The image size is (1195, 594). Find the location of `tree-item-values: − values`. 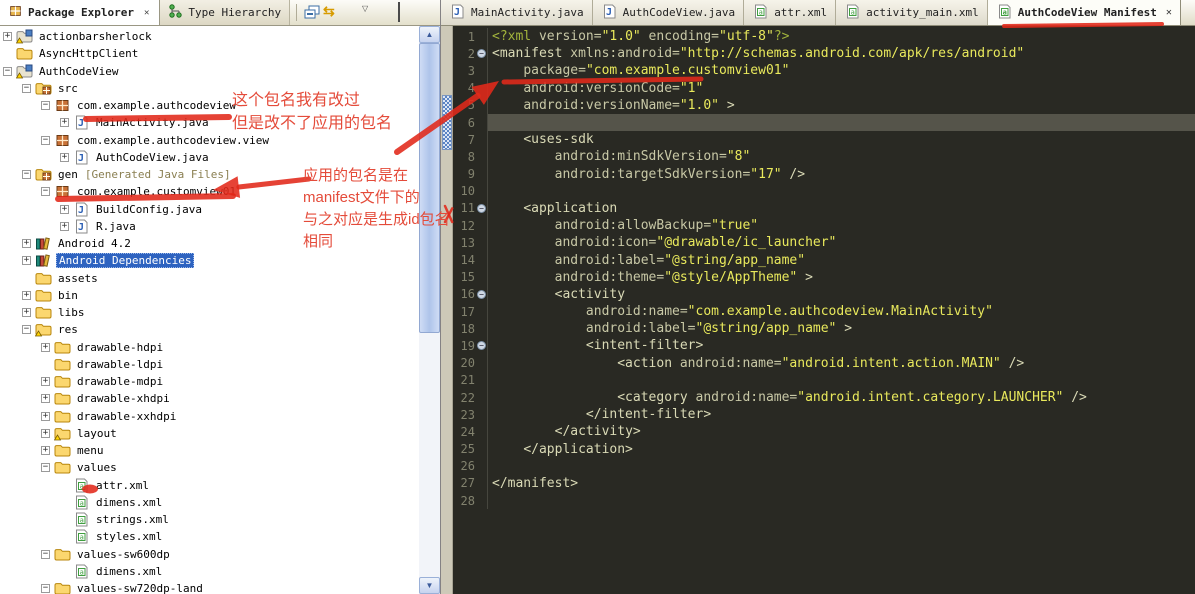

tree-item-values: − values is located at coordinates (209, 467).